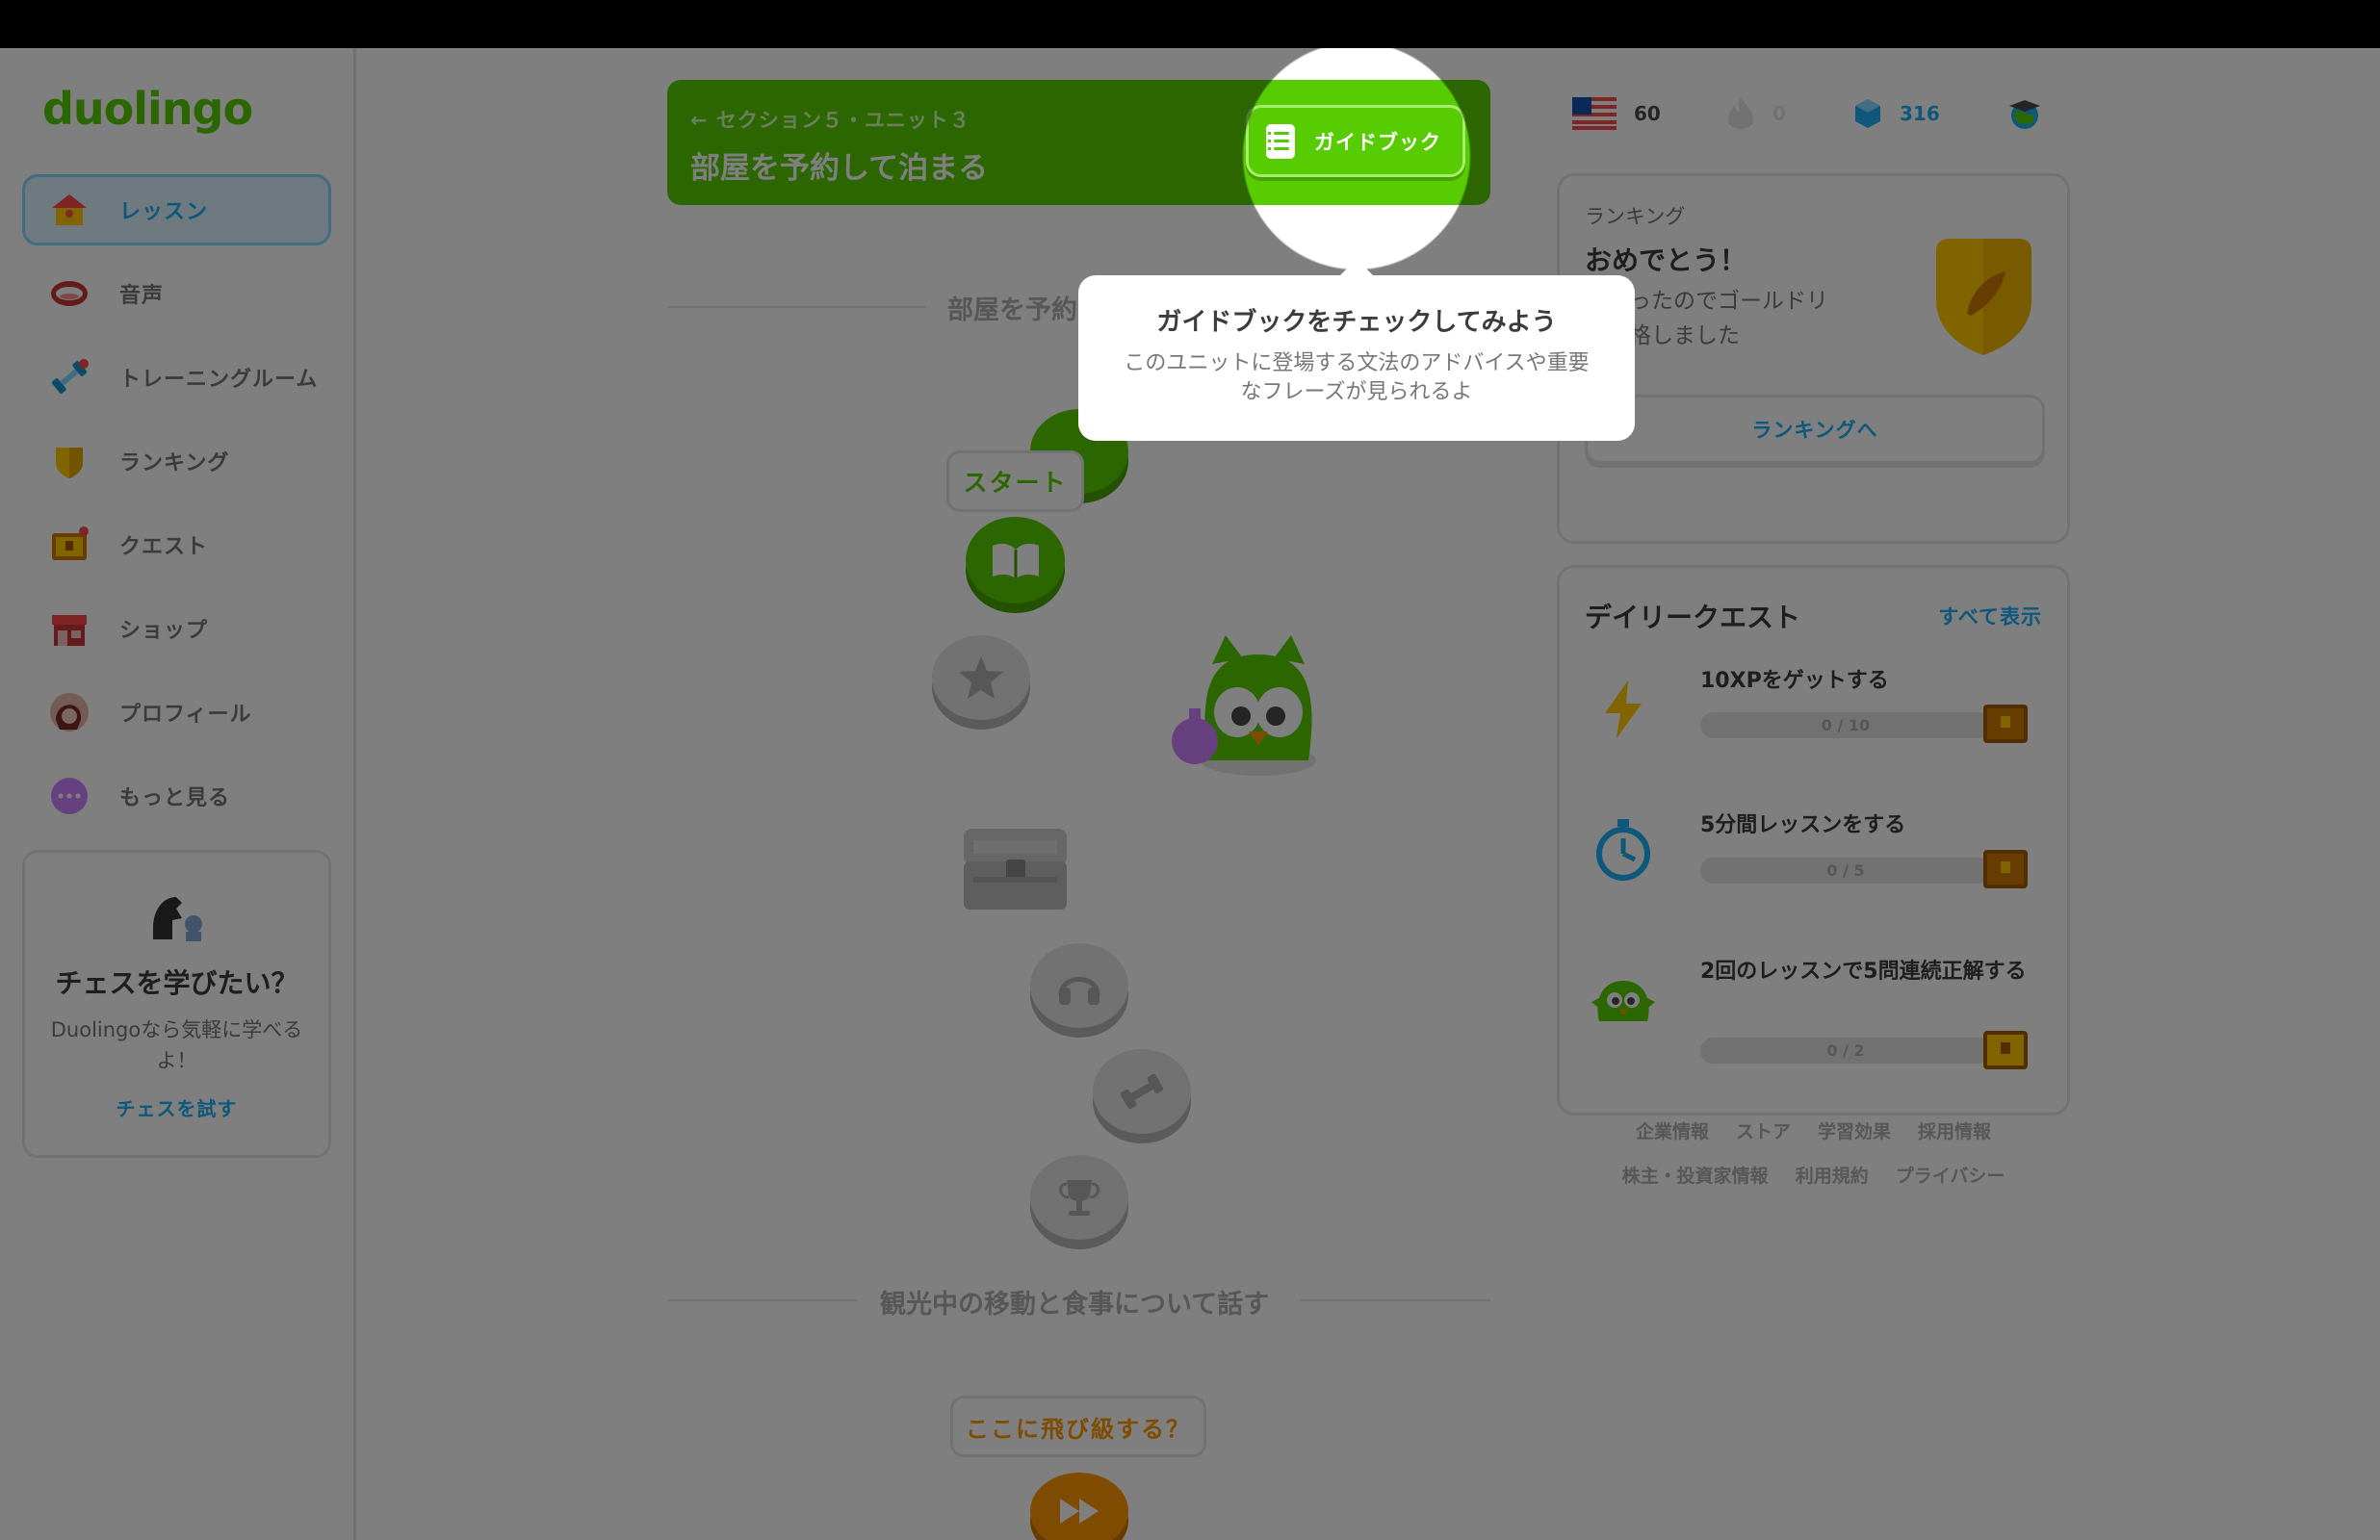  What do you see at coordinates (69, 628) in the screenshot?
I see `shop-icon` at bounding box center [69, 628].